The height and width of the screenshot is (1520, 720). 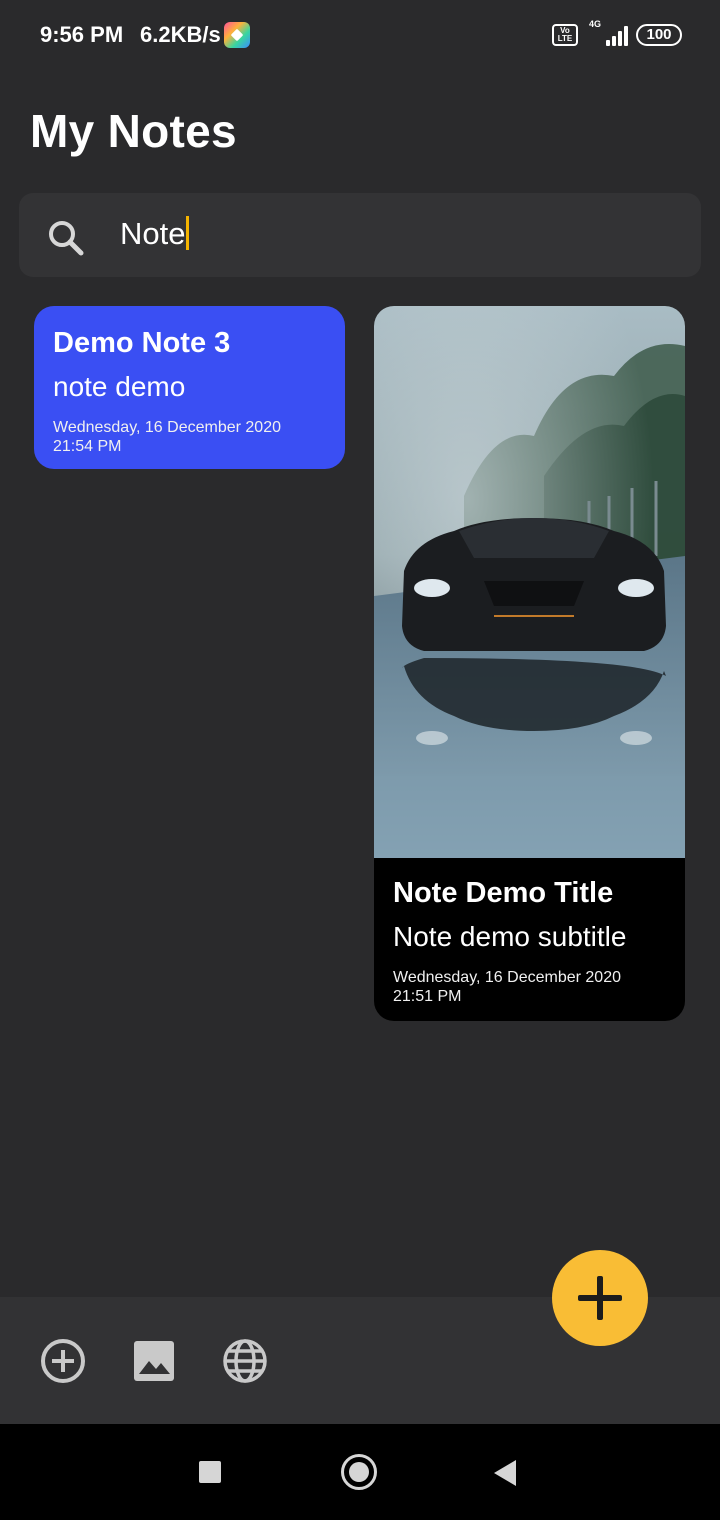 I want to click on recent-apps-icon, so click(x=210, y=1472).